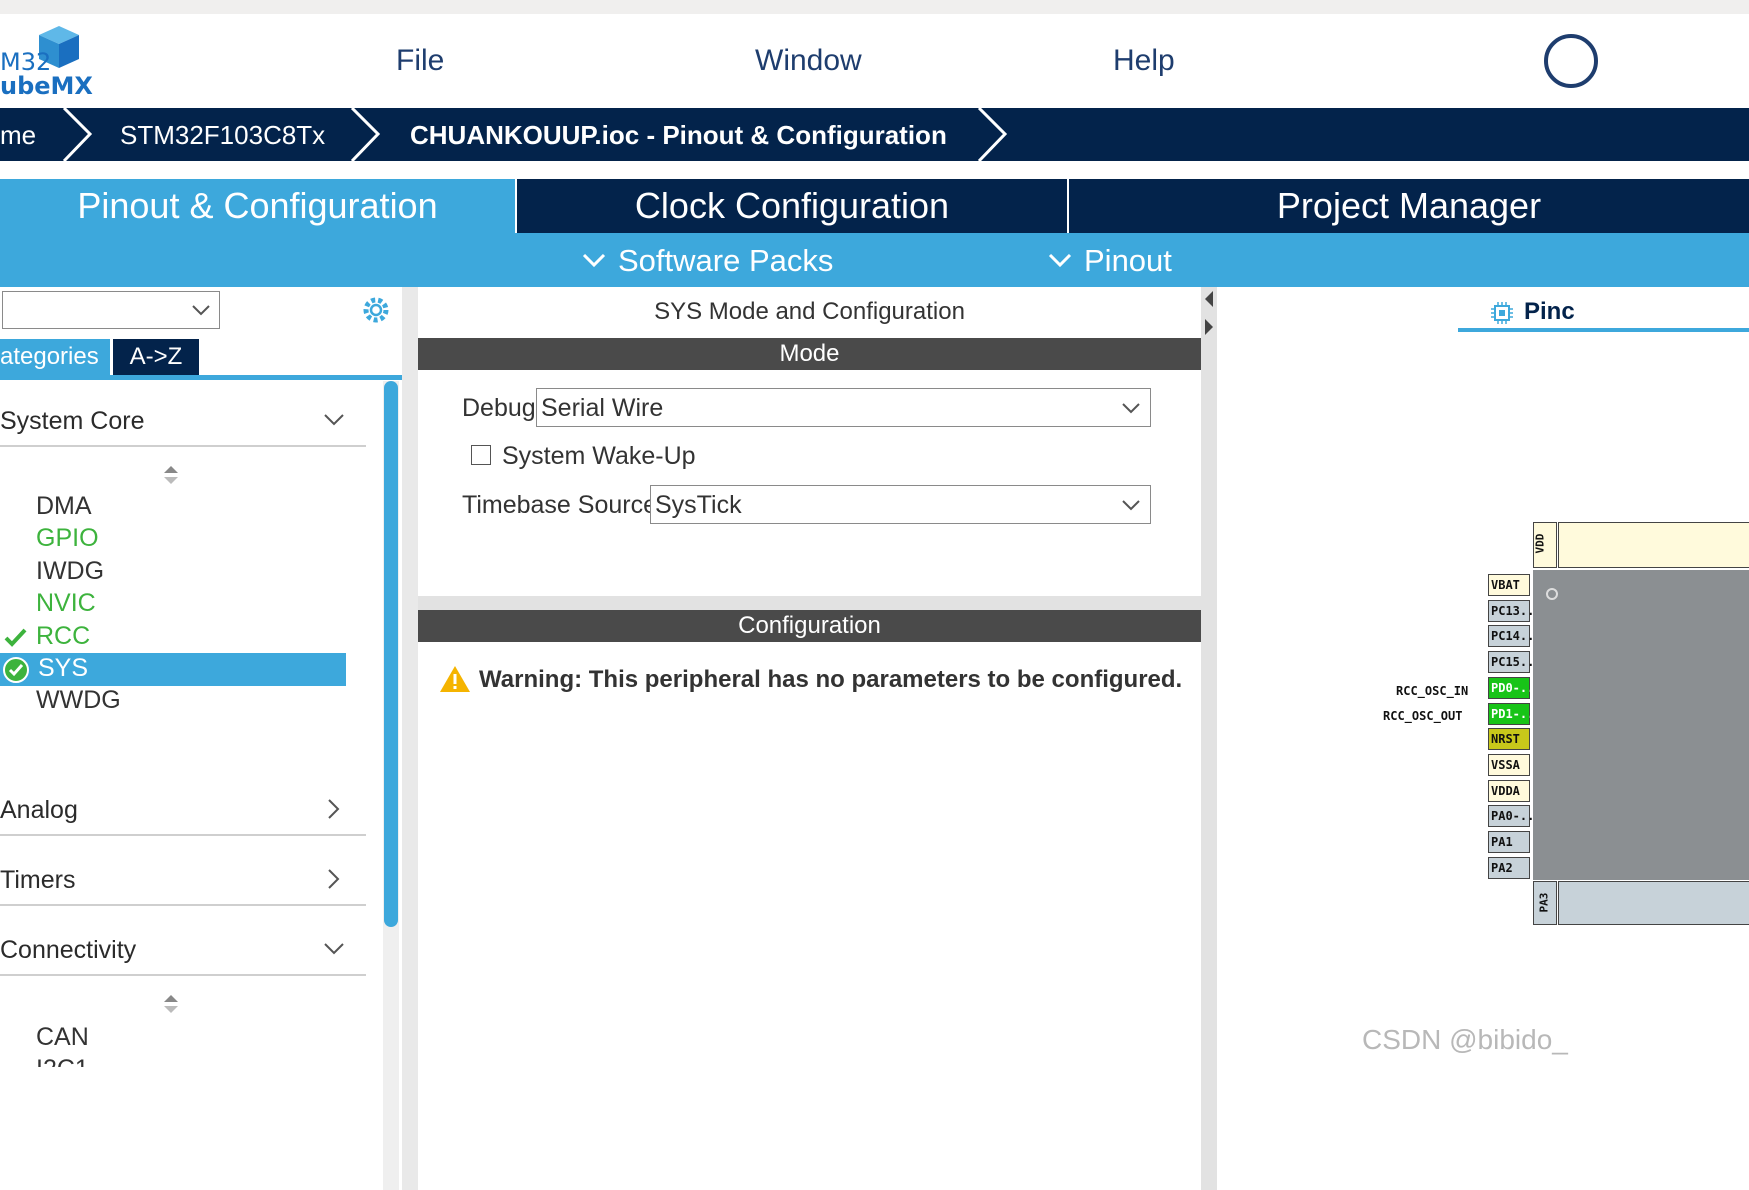 This screenshot has width=1749, height=1190. I want to click on list-item-rcc: RCC, so click(63, 636).